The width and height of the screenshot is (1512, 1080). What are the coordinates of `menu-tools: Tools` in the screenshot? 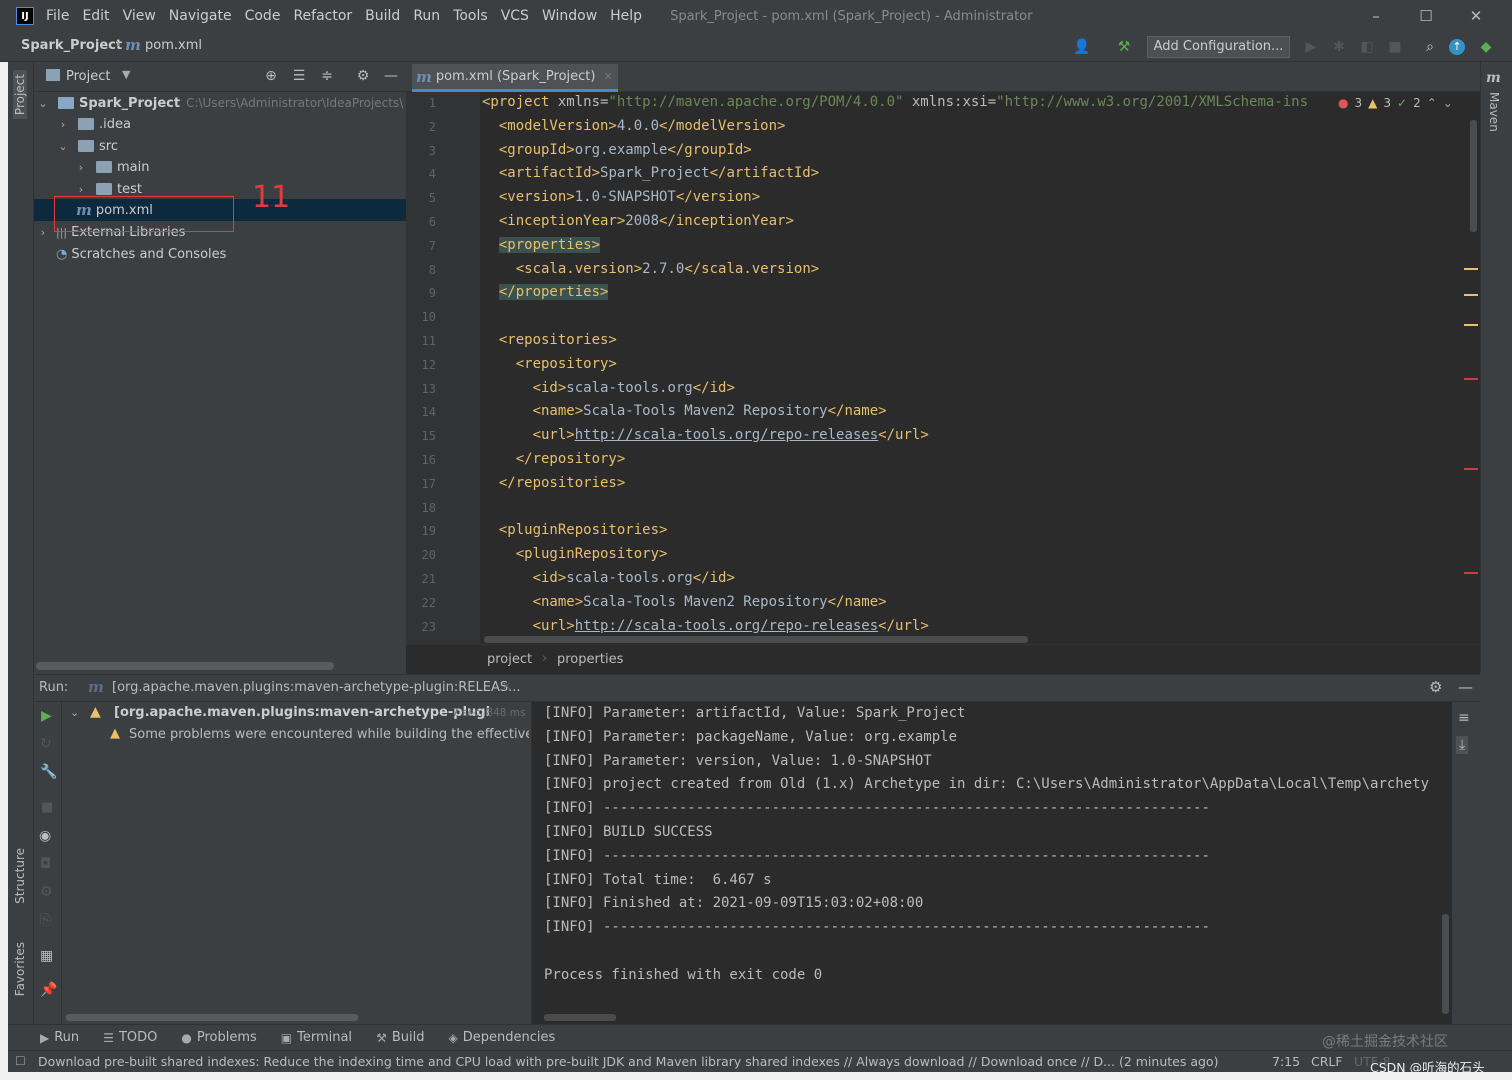 It's located at (470, 16).